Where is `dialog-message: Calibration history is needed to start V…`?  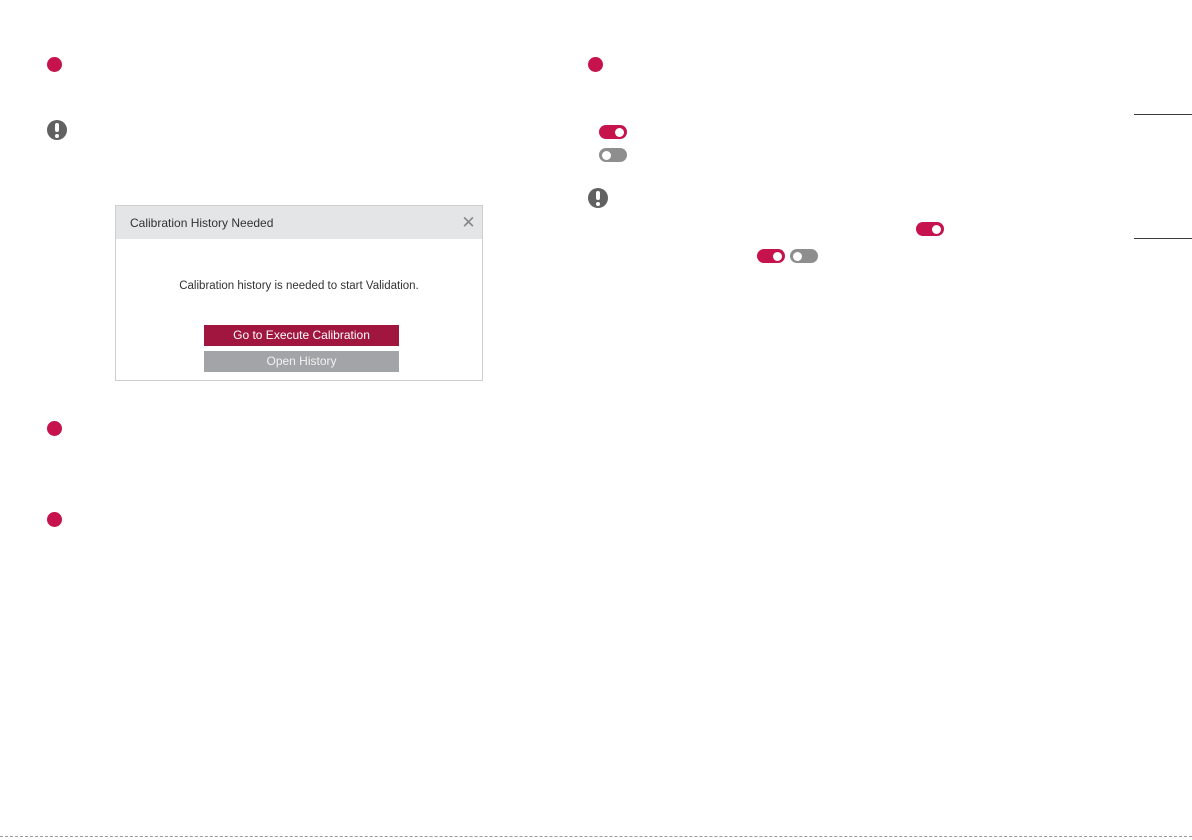 dialog-message: Calibration history is needed to start V… is located at coordinates (299, 286).